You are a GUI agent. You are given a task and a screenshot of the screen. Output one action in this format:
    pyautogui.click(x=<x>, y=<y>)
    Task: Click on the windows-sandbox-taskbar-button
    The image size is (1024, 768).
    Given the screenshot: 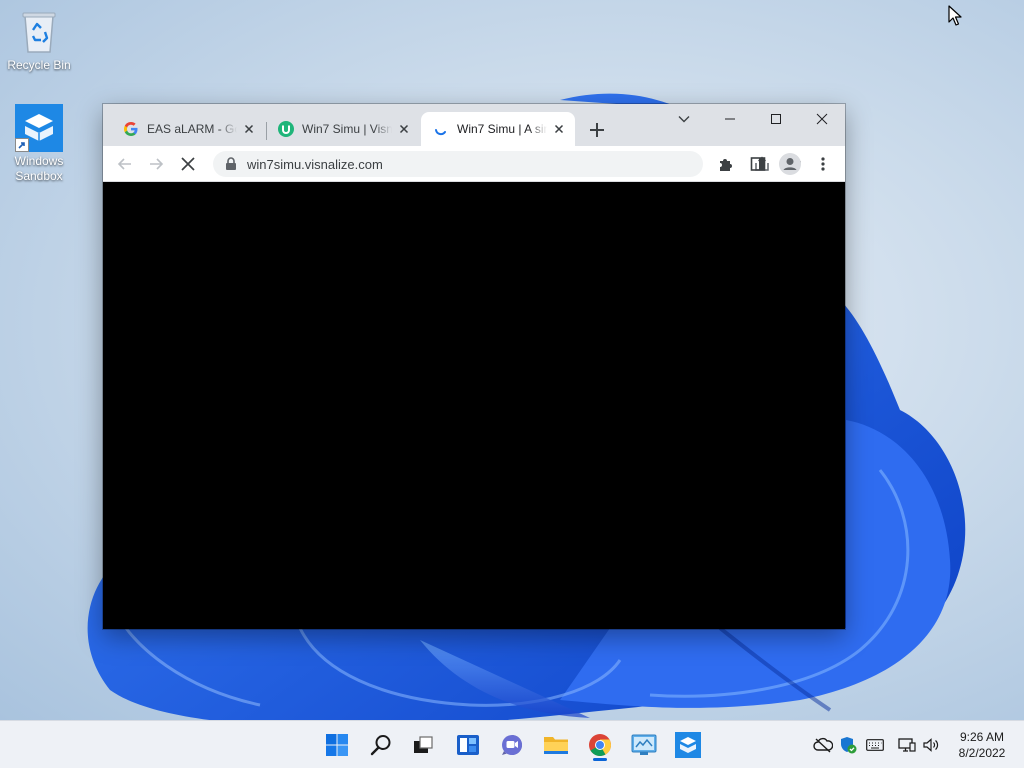 What is the action you would take?
    pyautogui.click(x=688, y=745)
    